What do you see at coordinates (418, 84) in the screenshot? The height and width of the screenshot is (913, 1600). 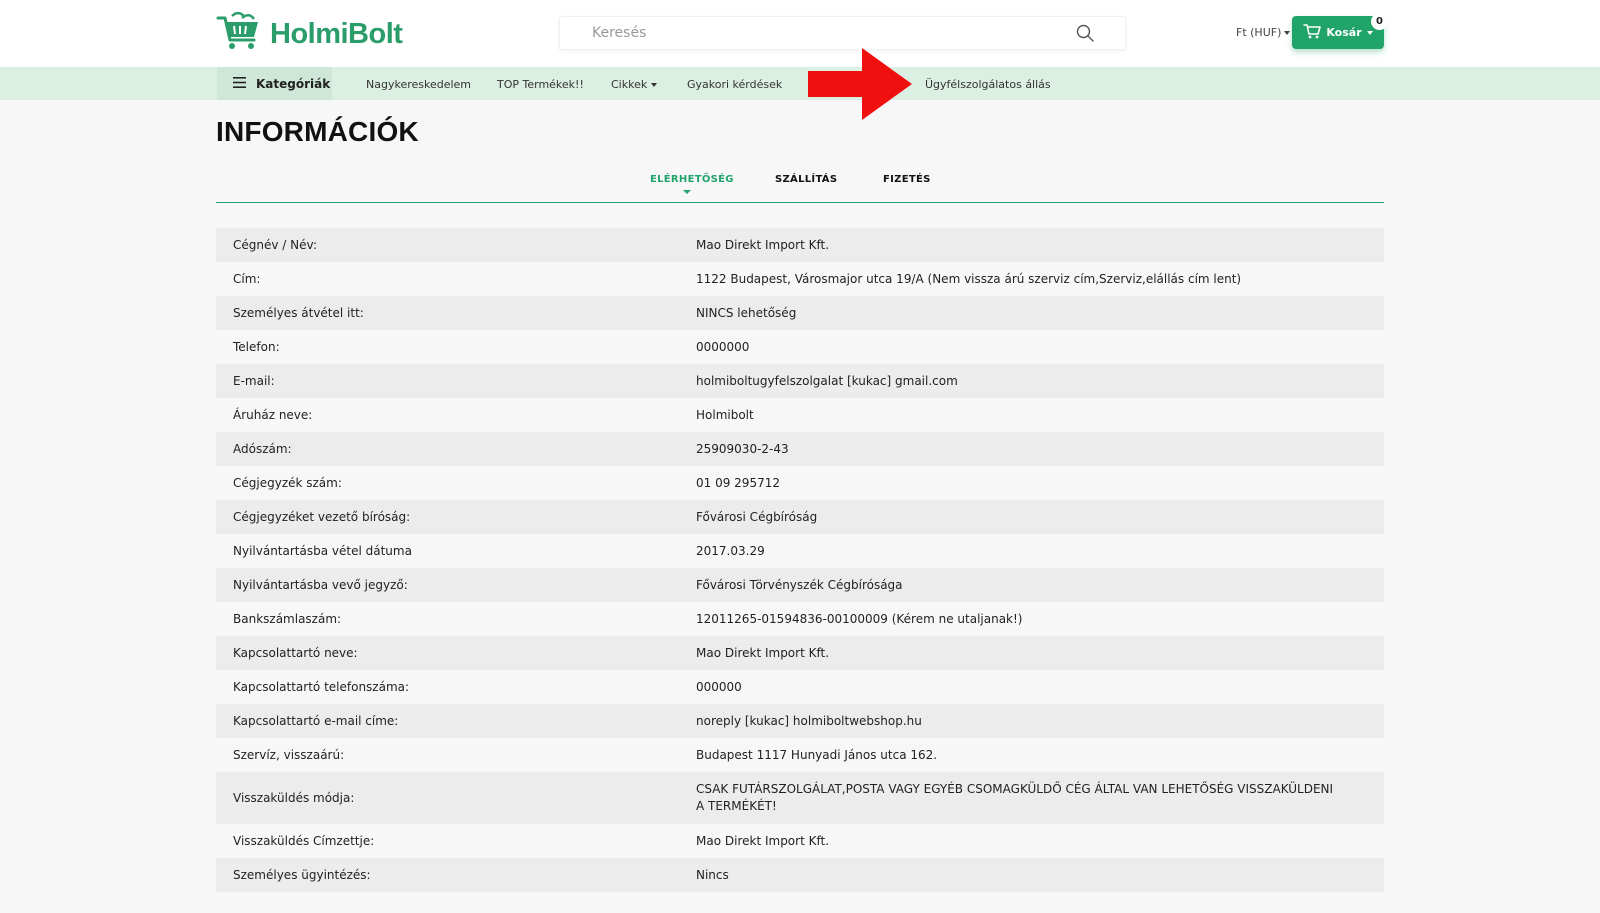 I see `nav-link-wholesale: Nagykereskedelem` at bounding box center [418, 84].